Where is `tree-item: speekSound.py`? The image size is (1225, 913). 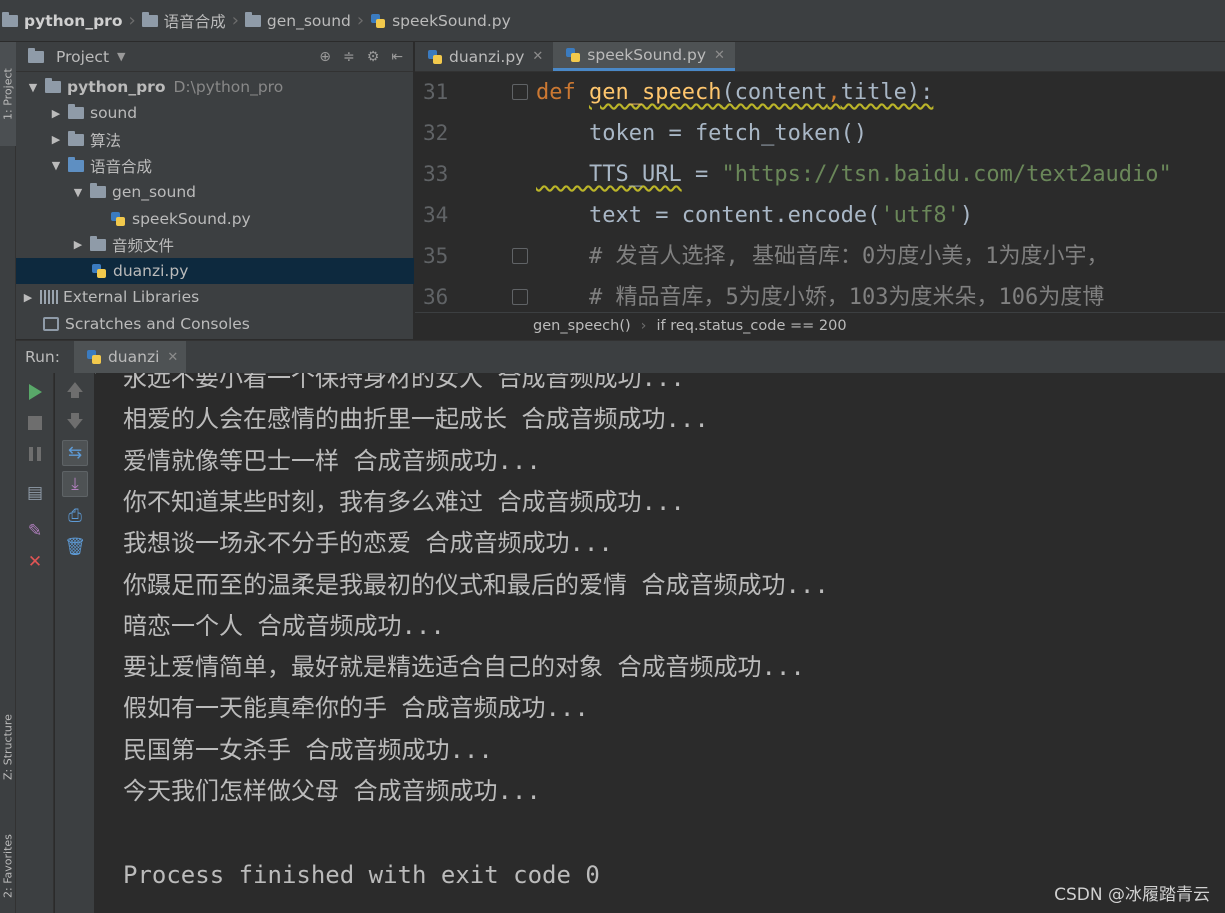
tree-item: speekSound.py is located at coordinates (215, 219).